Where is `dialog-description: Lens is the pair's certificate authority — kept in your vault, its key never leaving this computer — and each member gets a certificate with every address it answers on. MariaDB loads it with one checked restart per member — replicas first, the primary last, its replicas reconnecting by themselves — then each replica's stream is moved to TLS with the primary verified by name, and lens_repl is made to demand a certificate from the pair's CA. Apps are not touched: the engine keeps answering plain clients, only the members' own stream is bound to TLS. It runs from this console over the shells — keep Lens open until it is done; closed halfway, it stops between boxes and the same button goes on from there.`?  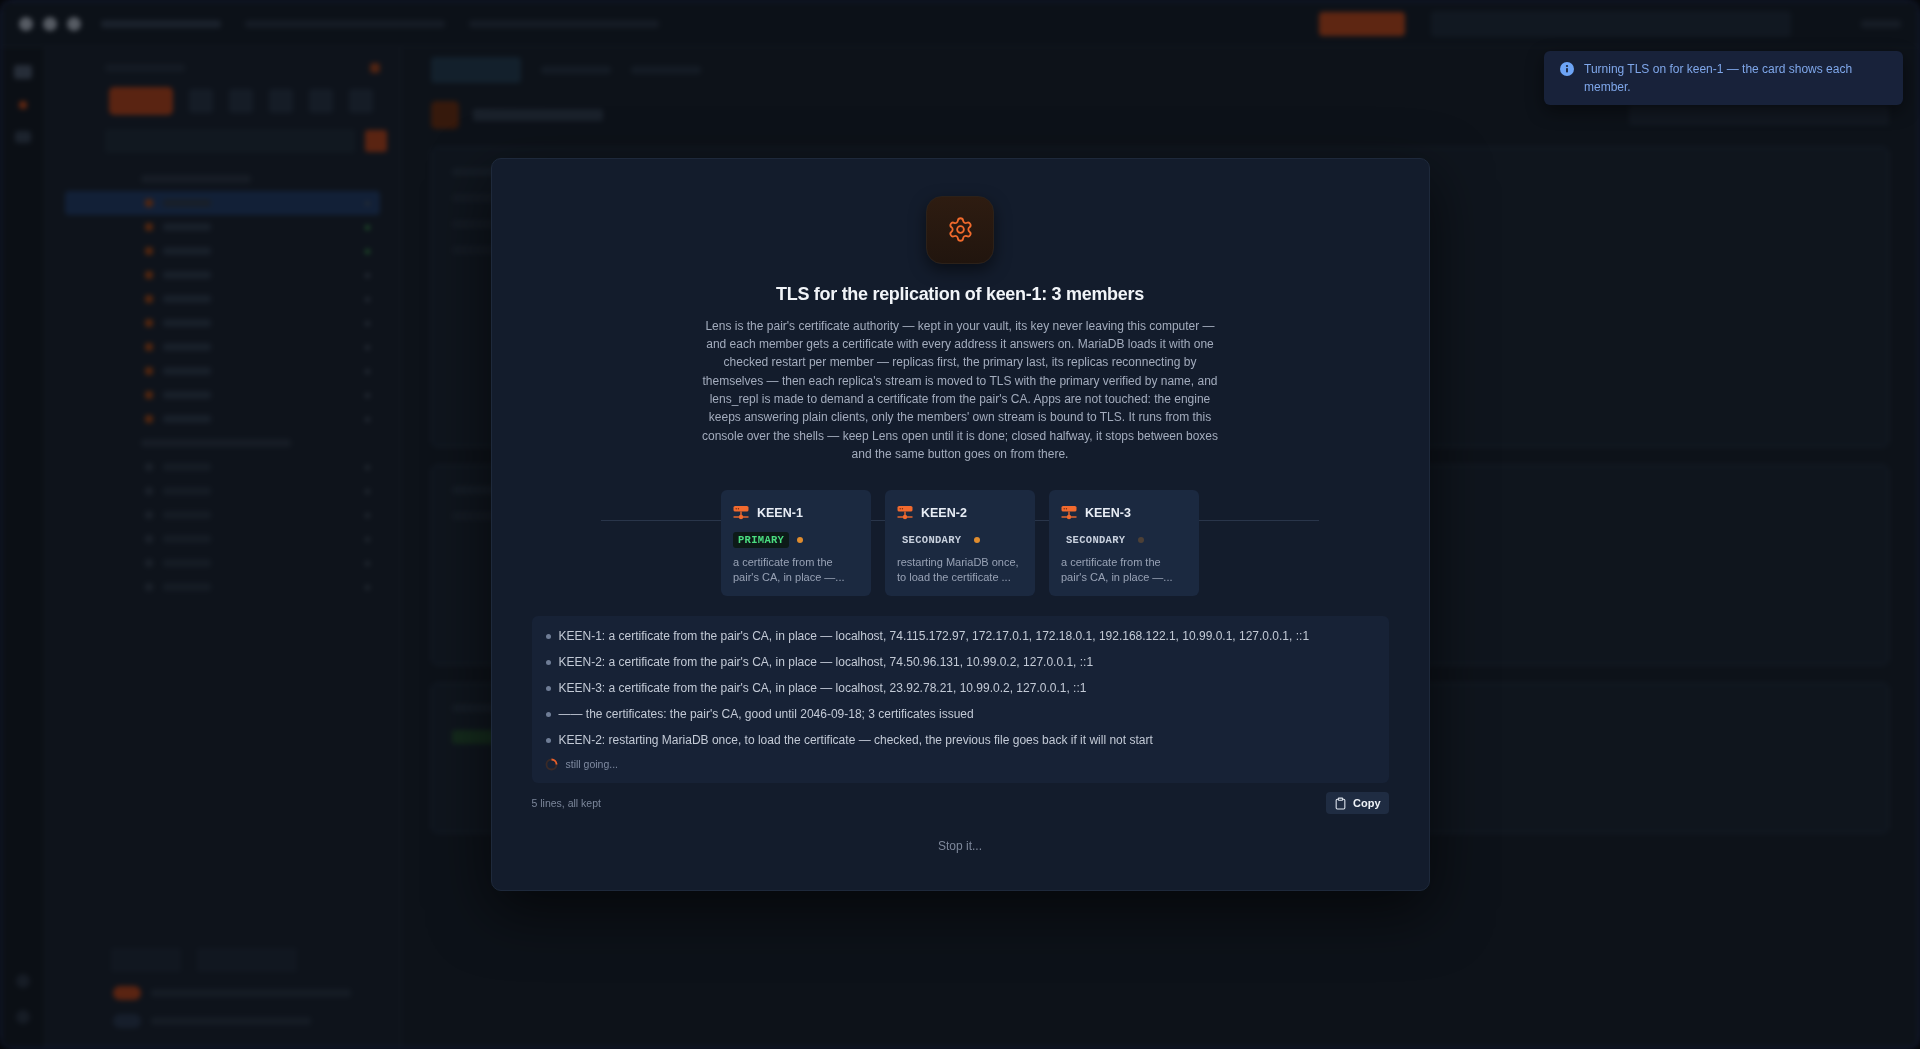
dialog-description: Lens is the pair's certificate authority — kept in your vault, its key never leaving this computer — and each member gets a certificate with every address it answers on. MariaDB loads it with one checked restart per member — replicas first, the primary last, its replicas reconnecting by themselves — then each replica's stream is moved to TLS with the primary verified by name, and lens_repl is made to demand a certificate from the pair's CA. Apps are not touched: the engine keeps answering plain clients, only the members' own stream is bound to TLS. It runs from this console over the shells — keep Lens open until it is done; closed halfway, it stops between boxes and the same button goes on from there. is located at coordinates (960, 390).